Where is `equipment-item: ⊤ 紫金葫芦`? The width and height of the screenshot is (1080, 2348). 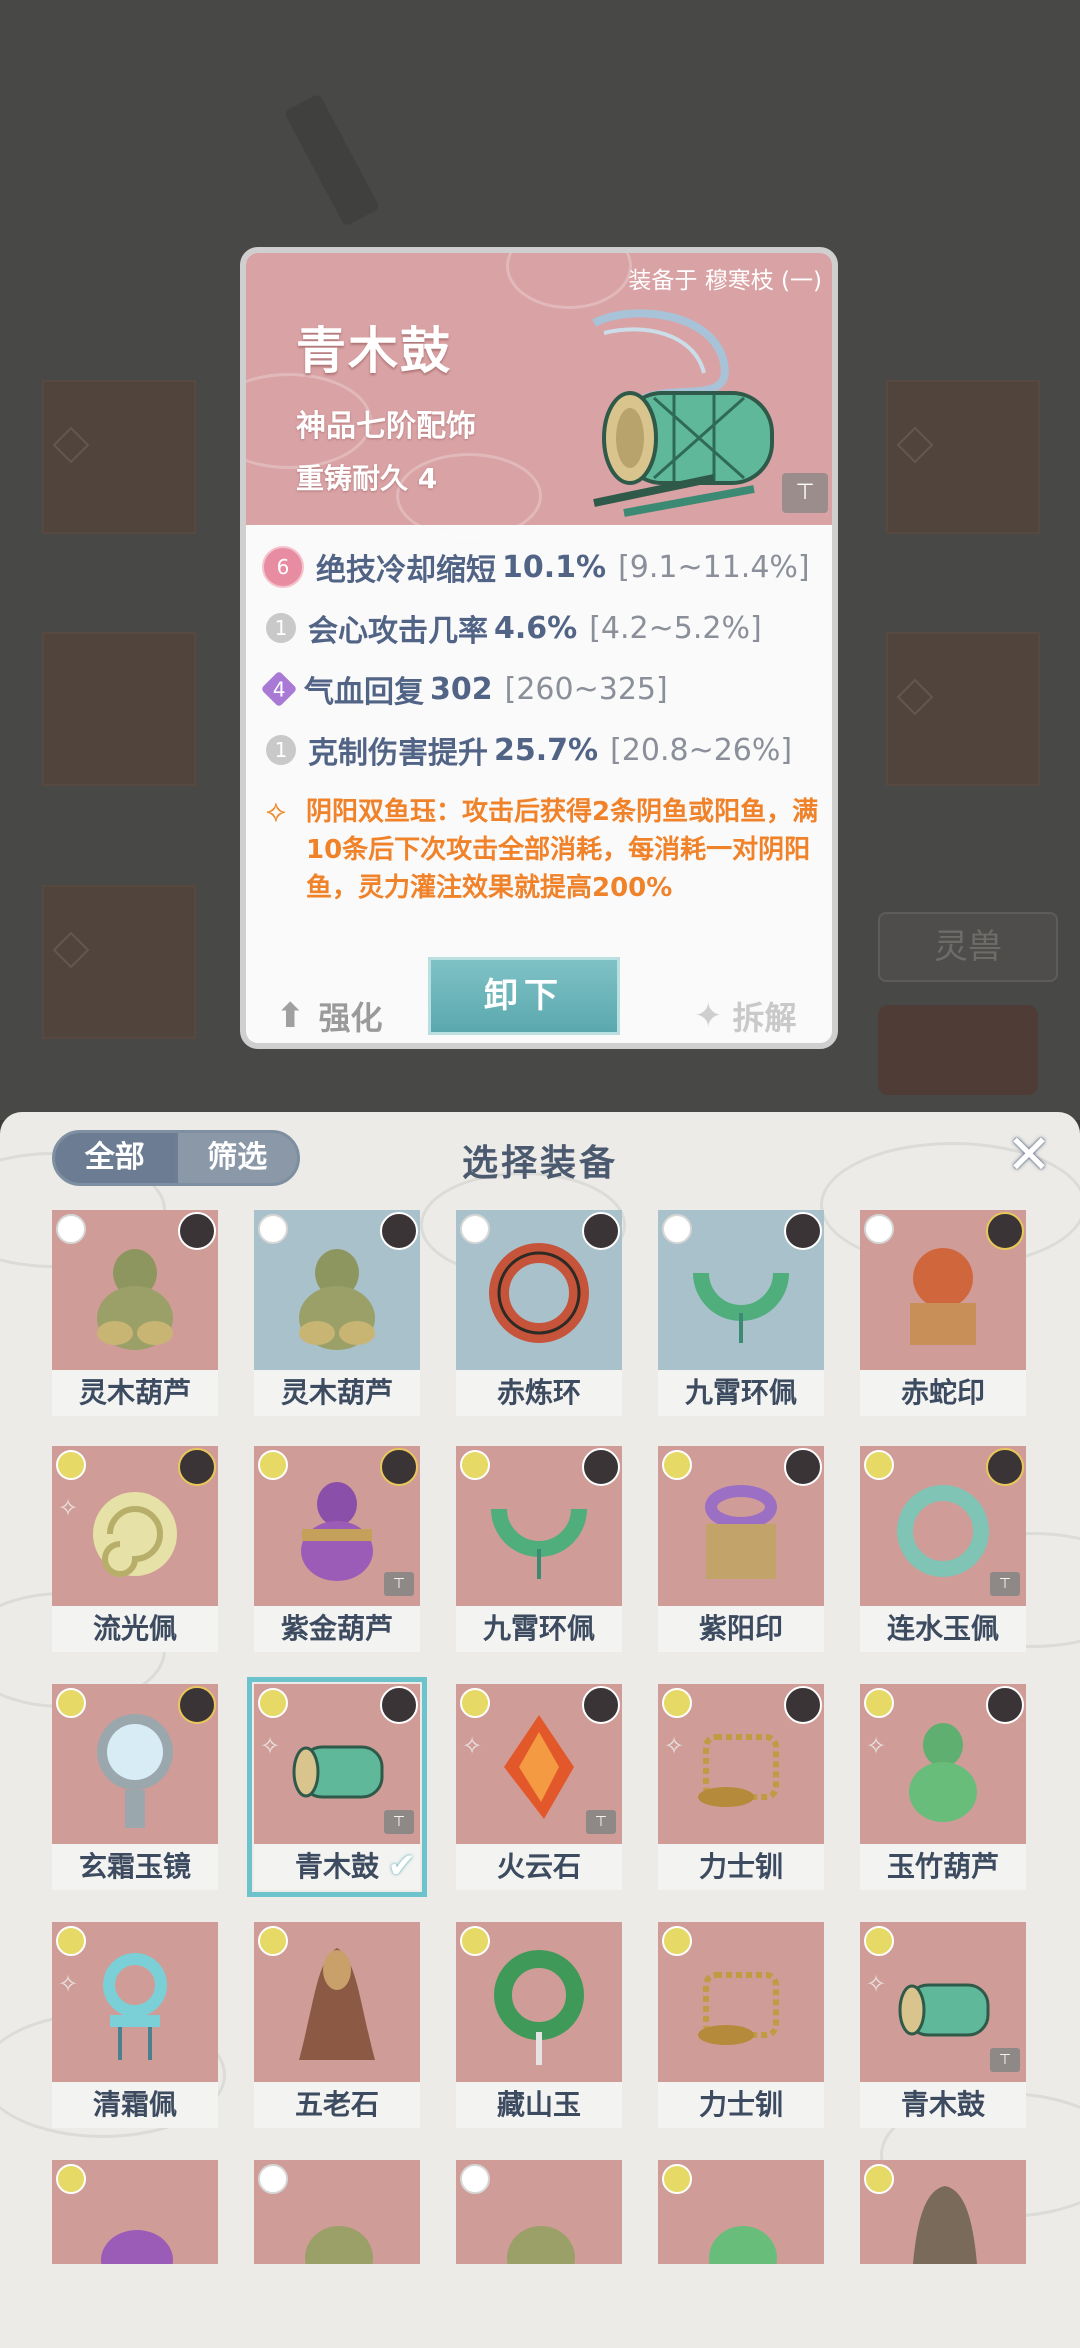
equipment-item: ⊤ 紫金葫芦 is located at coordinates (337, 1549).